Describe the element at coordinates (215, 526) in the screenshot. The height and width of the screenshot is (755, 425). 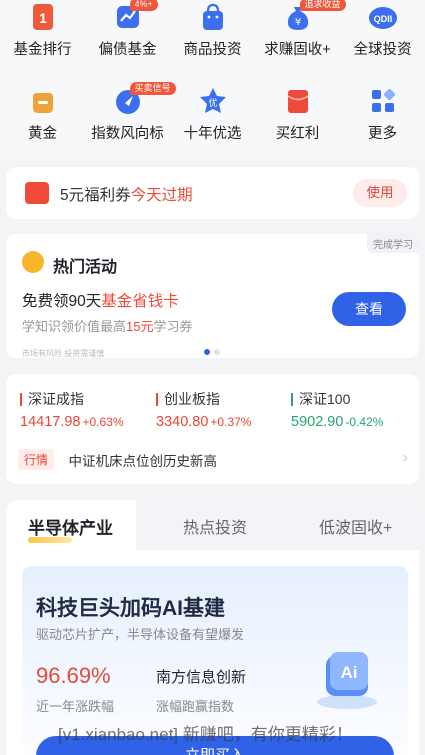
I see `tab-hot-investment: 热点投资` at that location.